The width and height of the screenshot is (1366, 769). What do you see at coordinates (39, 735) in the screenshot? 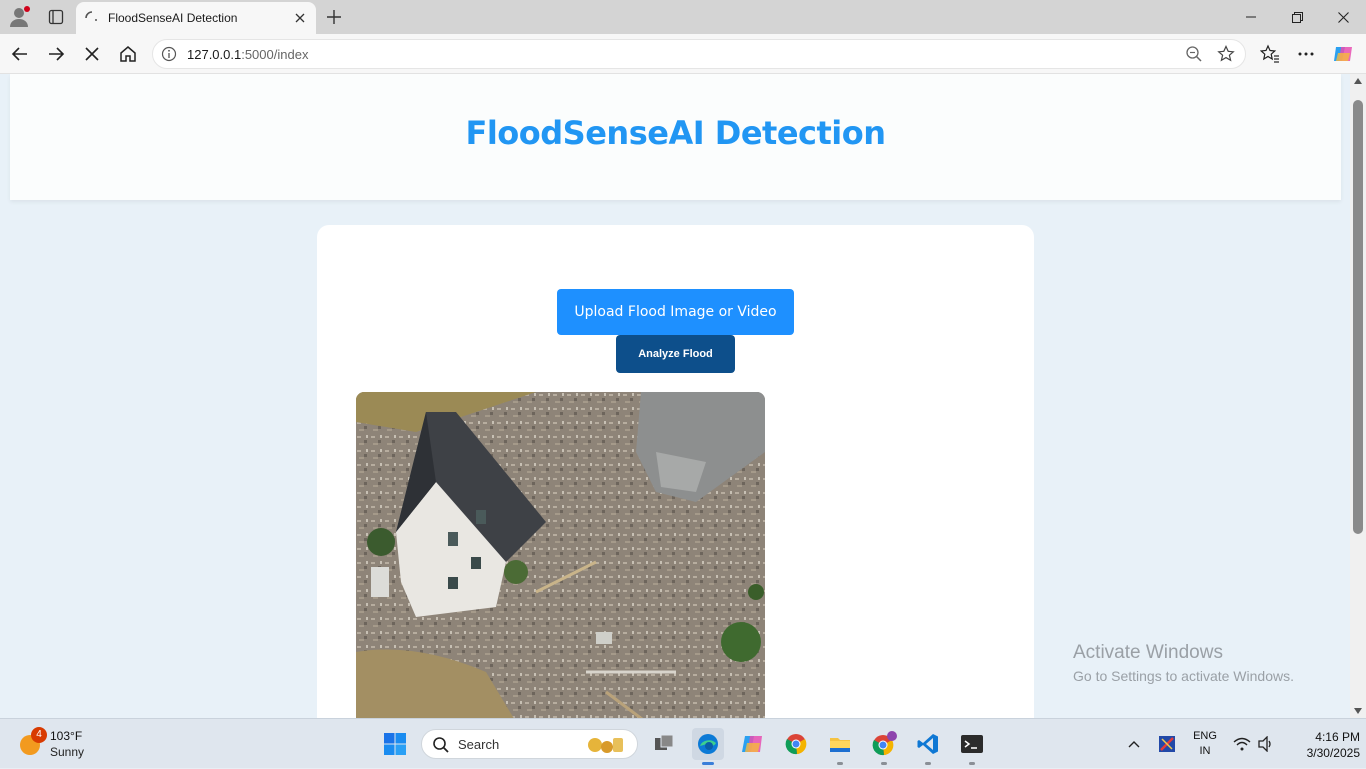
I see `weather-badge: 4` at bounding box center [39, 735].